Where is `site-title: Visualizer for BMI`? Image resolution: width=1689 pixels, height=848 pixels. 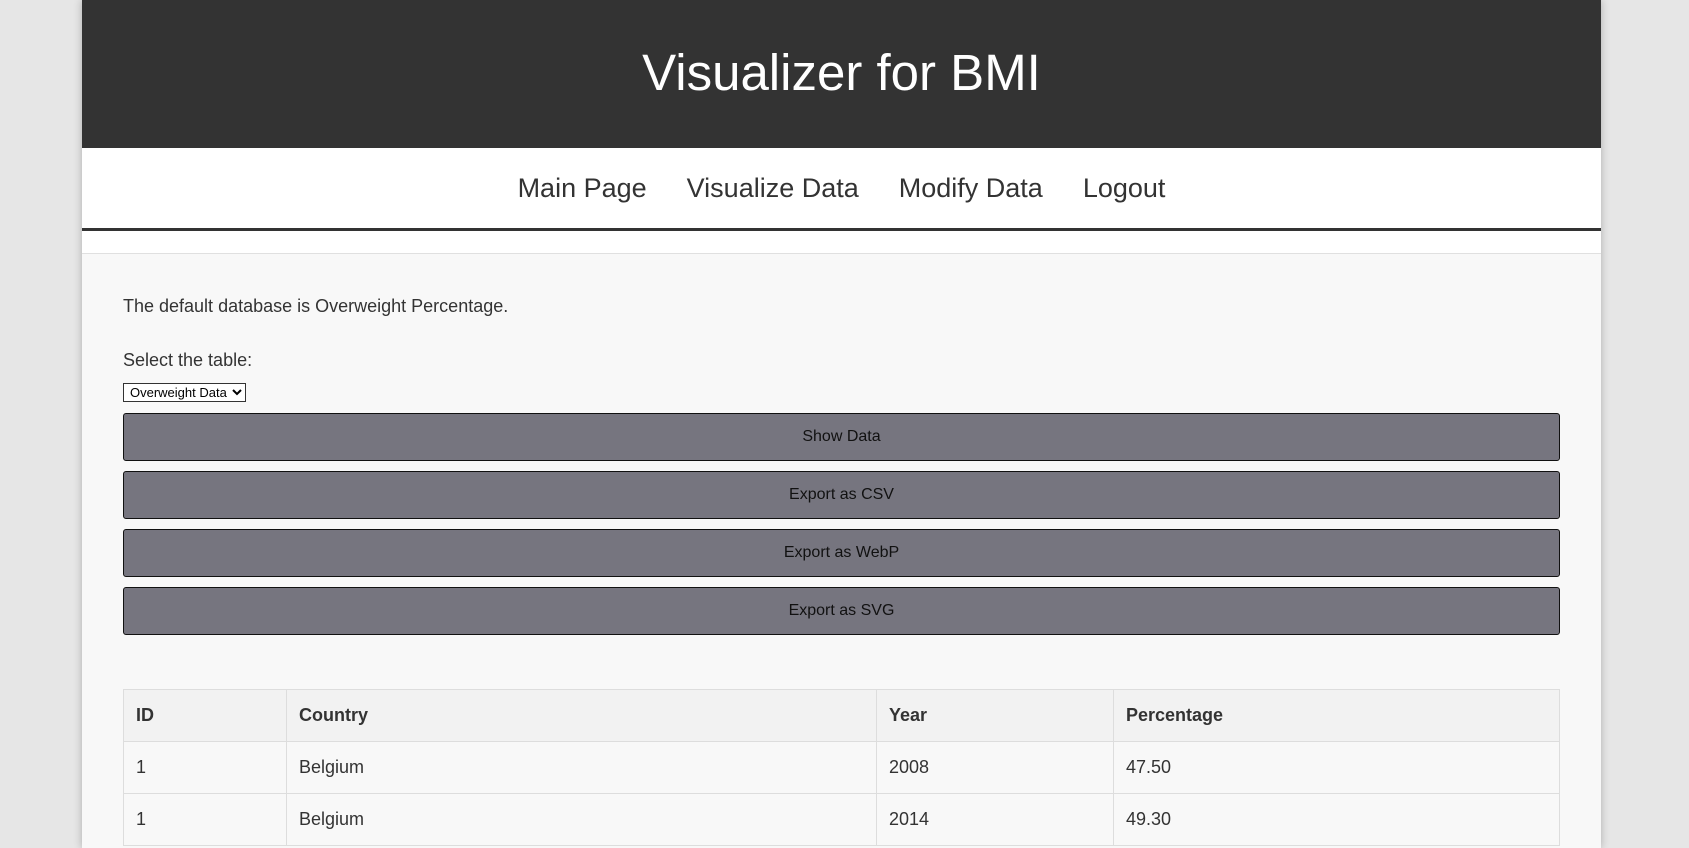
site-title: Visualizer for BMI is located at coordinates (841, 72).